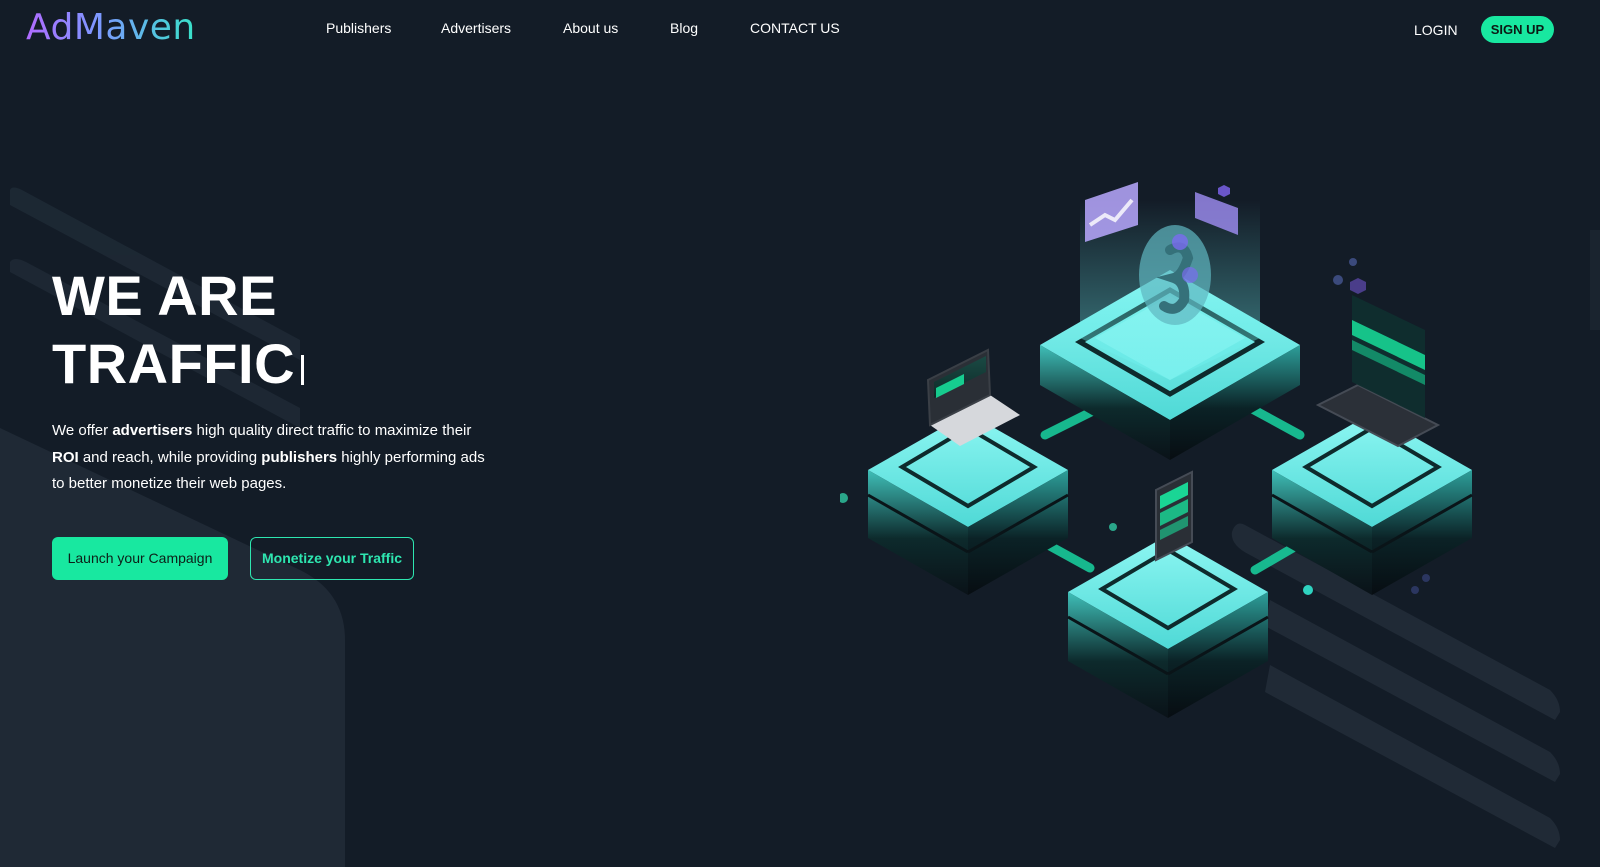 The height and width of the screenshot is (867, 1600). I want to click on hero-title-line2-text: TRAFFIC, so click(174, 363).